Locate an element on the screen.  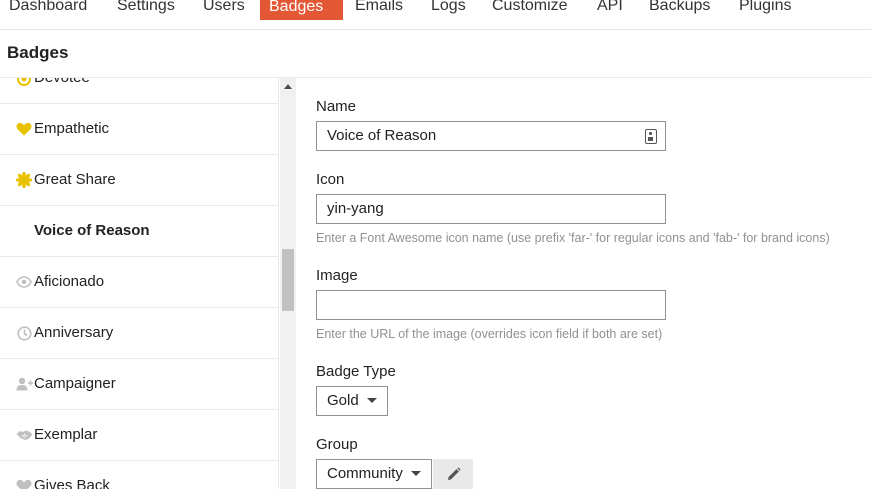
nav-emails: Emails is located at coordinates (379, 10).